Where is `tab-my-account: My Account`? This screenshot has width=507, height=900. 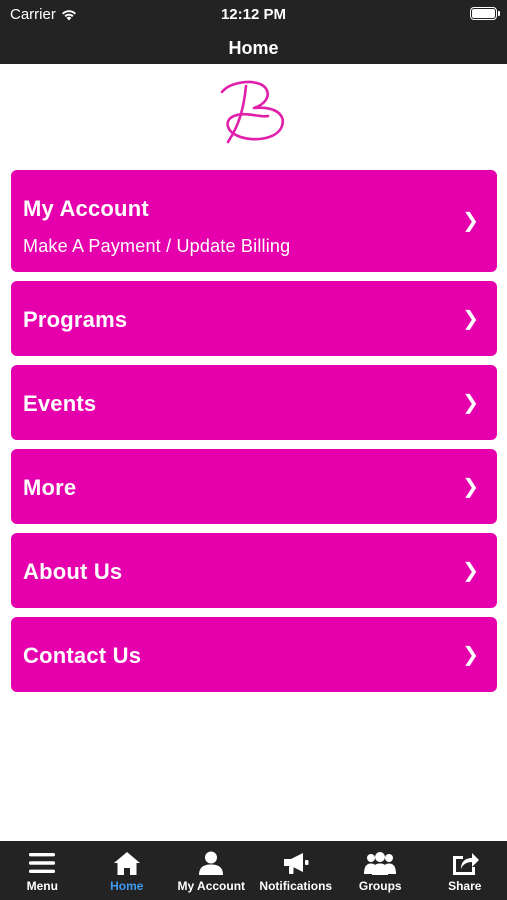 tab-my-account: My Account is located at coordinates (211, 870).